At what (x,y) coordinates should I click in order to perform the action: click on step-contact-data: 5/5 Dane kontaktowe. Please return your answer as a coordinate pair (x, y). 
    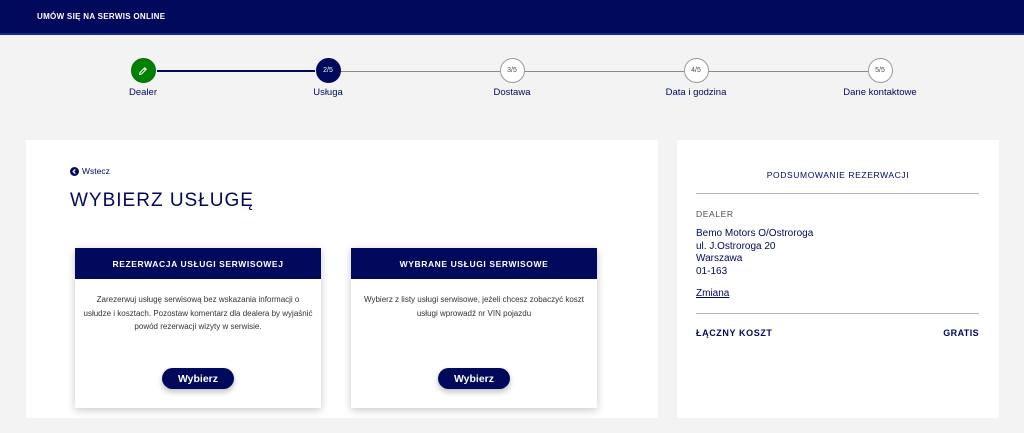
    Looking at the image, I should click on (880, 78).